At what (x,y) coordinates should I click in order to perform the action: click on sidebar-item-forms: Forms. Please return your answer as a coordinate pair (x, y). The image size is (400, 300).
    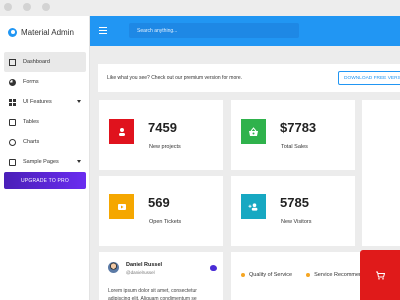
    Looking at the image, I should click on (45, 82).